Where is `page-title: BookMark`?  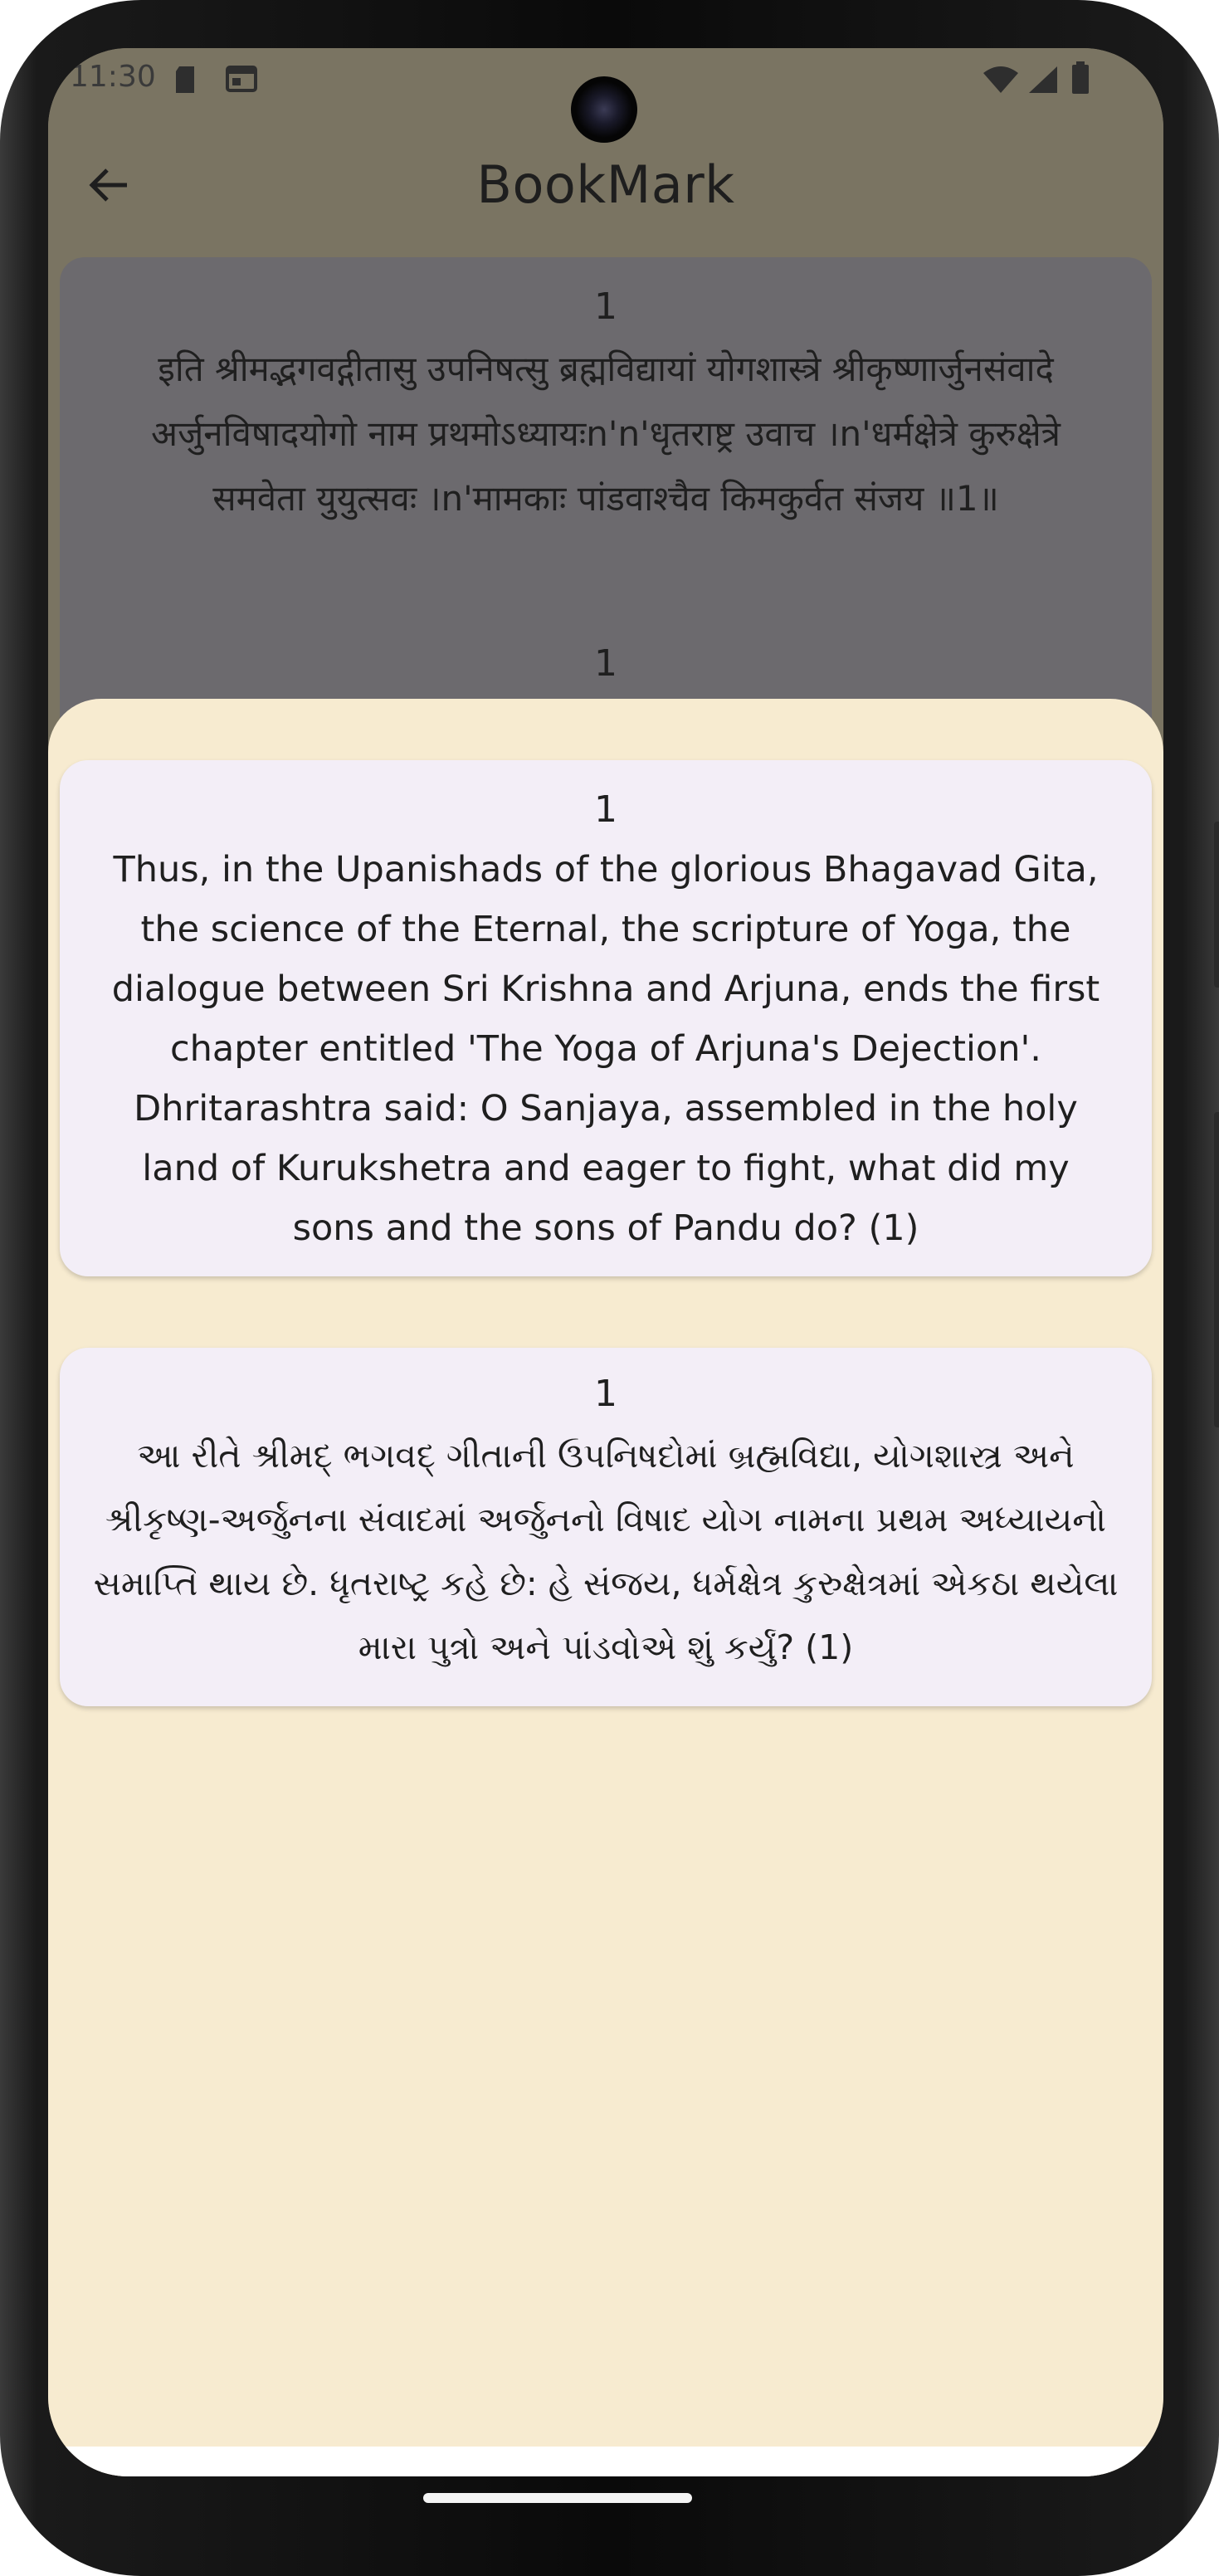 page-title: BookMark is located at coordinates (606, 185).